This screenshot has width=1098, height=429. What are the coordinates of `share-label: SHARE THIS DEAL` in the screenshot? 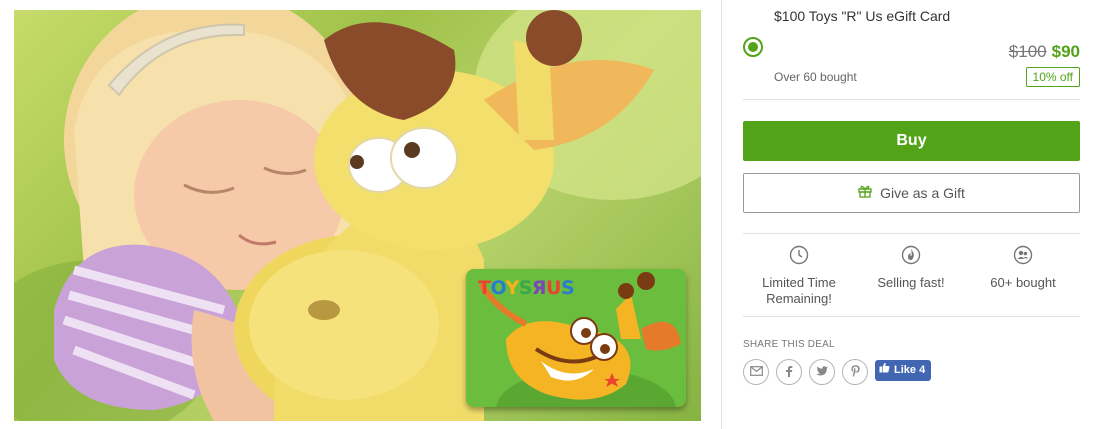 It's located at (789, 344).